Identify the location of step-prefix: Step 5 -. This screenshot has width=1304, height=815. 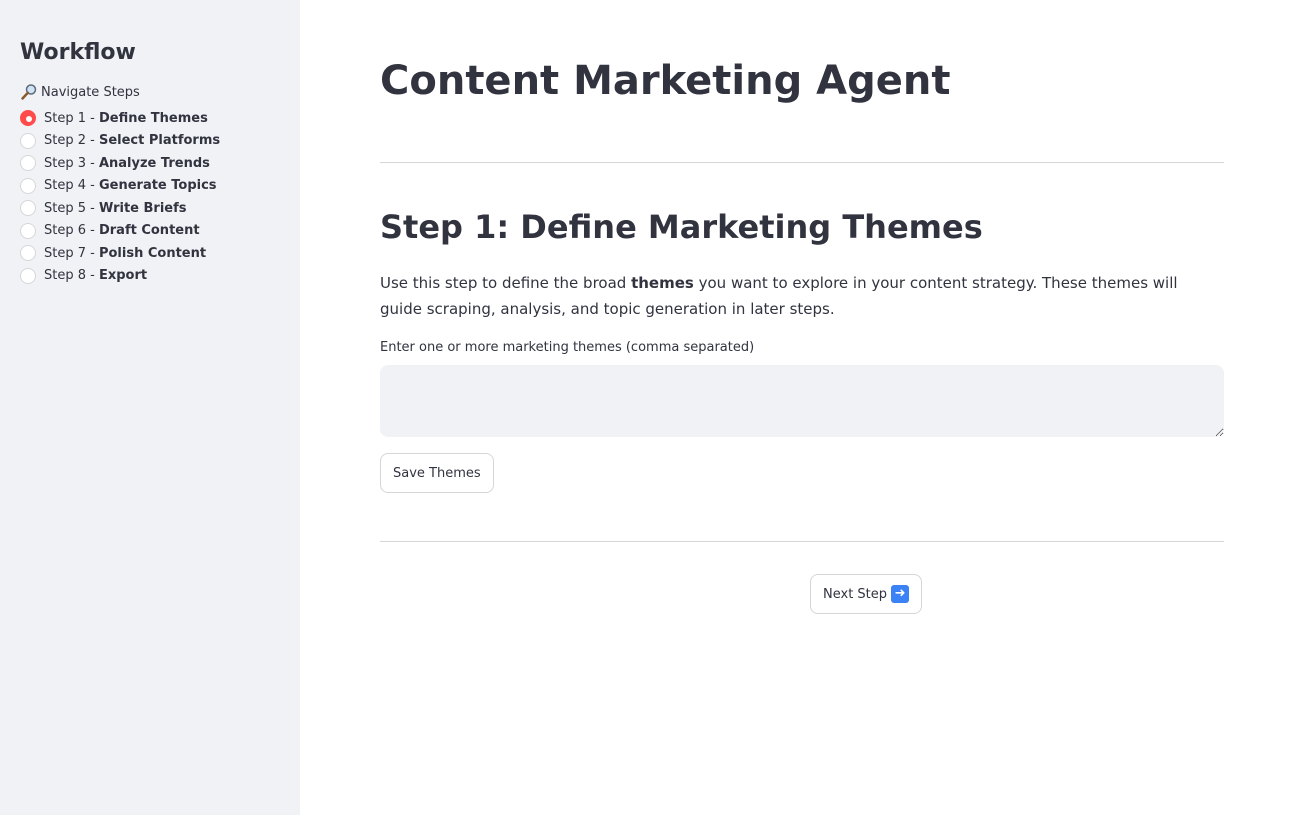
(71, 208).